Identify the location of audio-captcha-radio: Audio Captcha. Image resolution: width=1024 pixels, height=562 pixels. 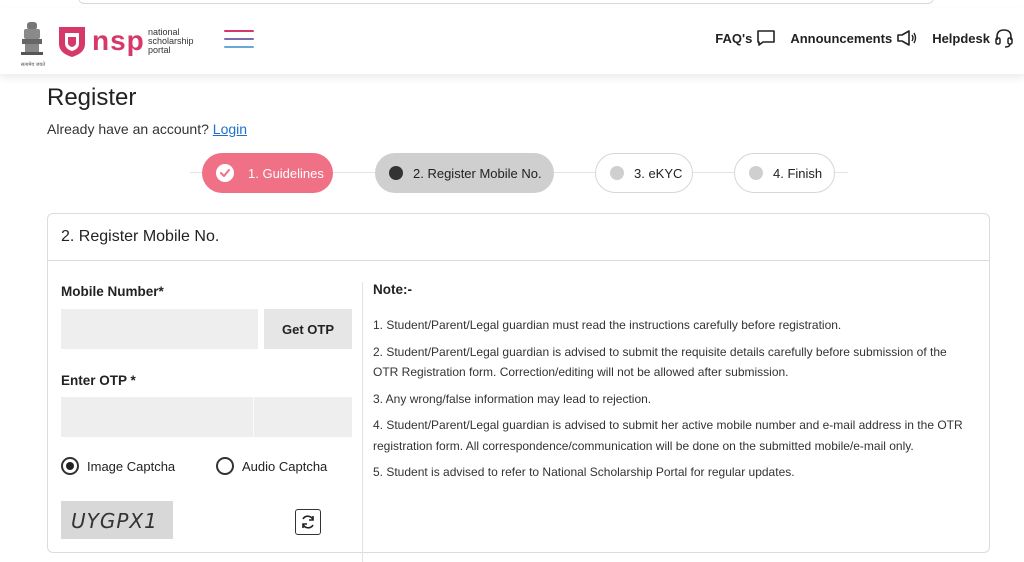
(271, 466).